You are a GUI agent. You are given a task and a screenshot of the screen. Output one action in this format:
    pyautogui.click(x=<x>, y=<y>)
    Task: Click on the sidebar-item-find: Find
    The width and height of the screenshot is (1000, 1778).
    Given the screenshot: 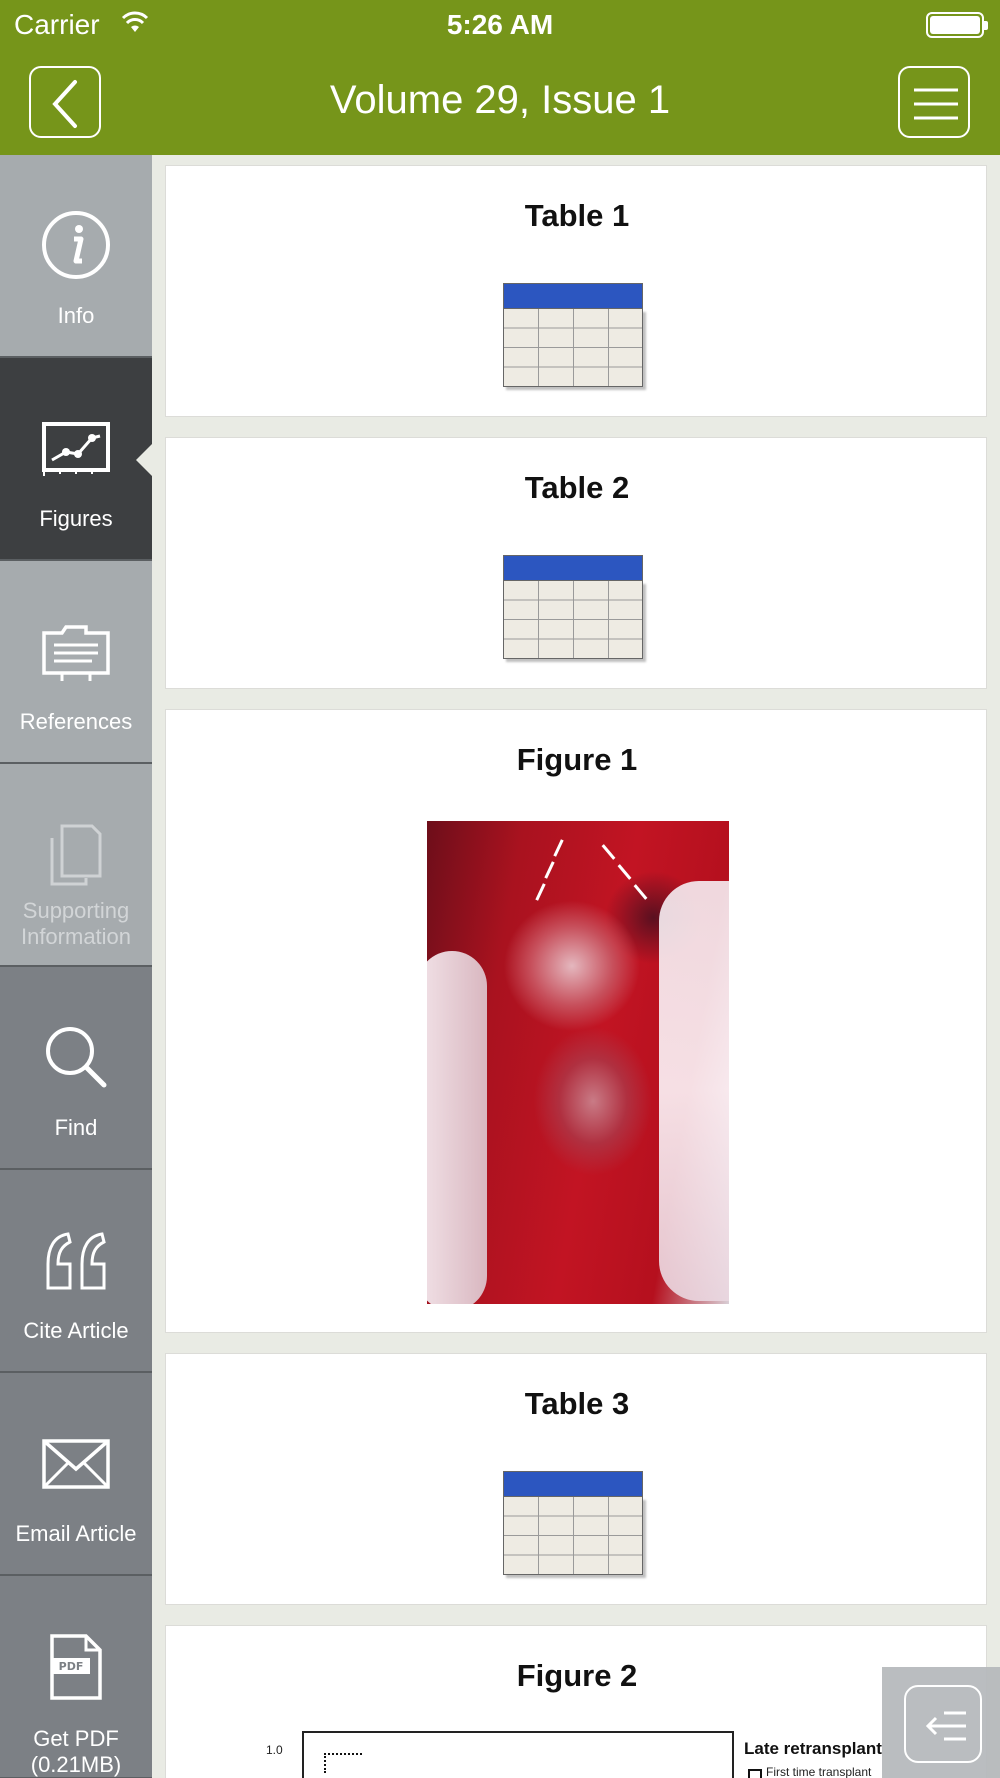 What is the action you would take?
    pyautogui.click(x=76, y=1068)
    